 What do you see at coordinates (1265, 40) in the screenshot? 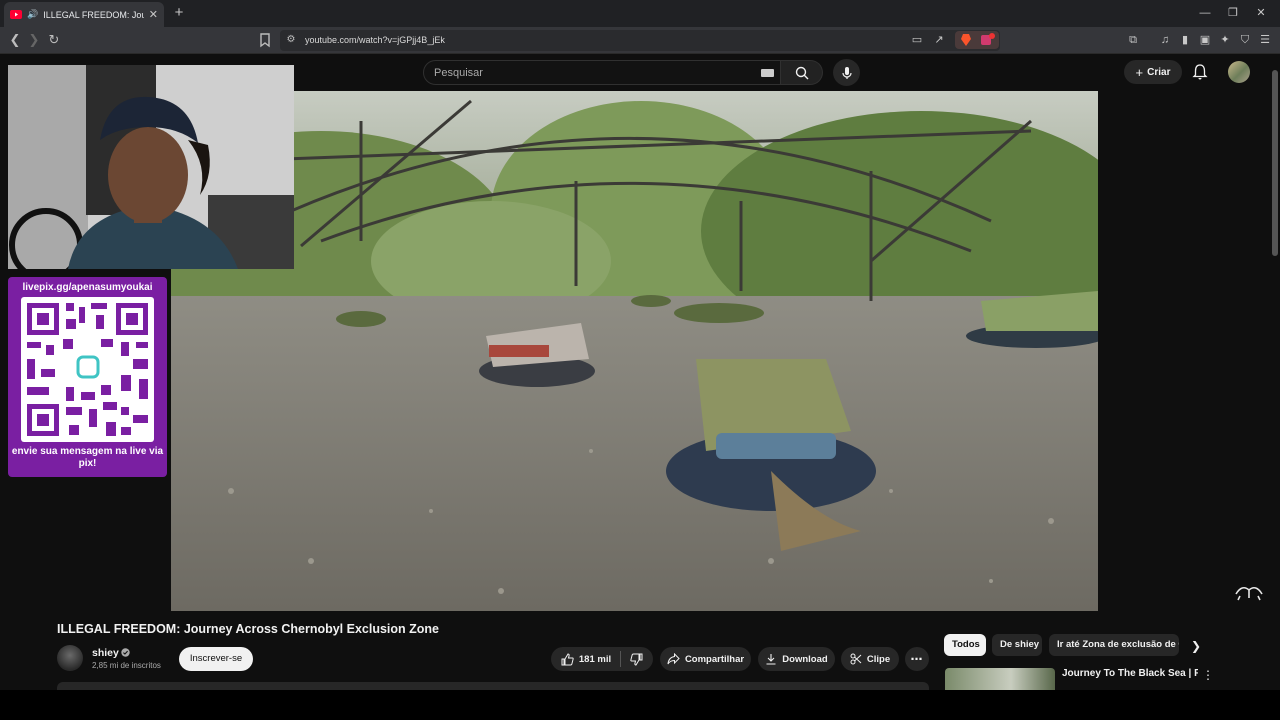
I see `menu-icon: ☰` at bounding box center [1265, 40].